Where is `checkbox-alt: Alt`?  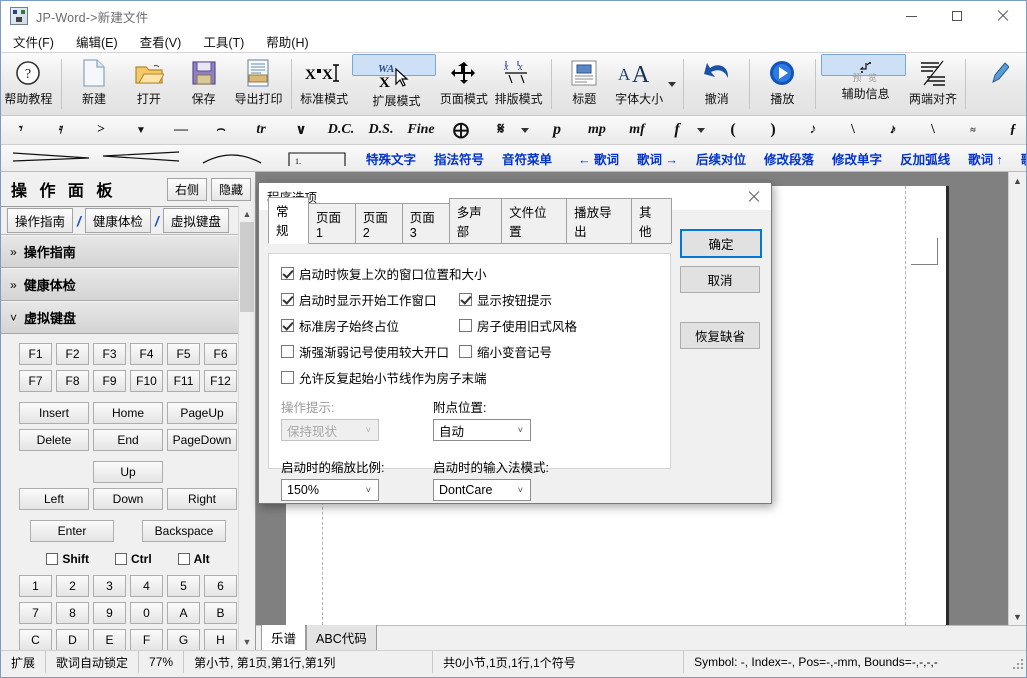 checkbox-alt: Alt is located at coordinates (193, 559).